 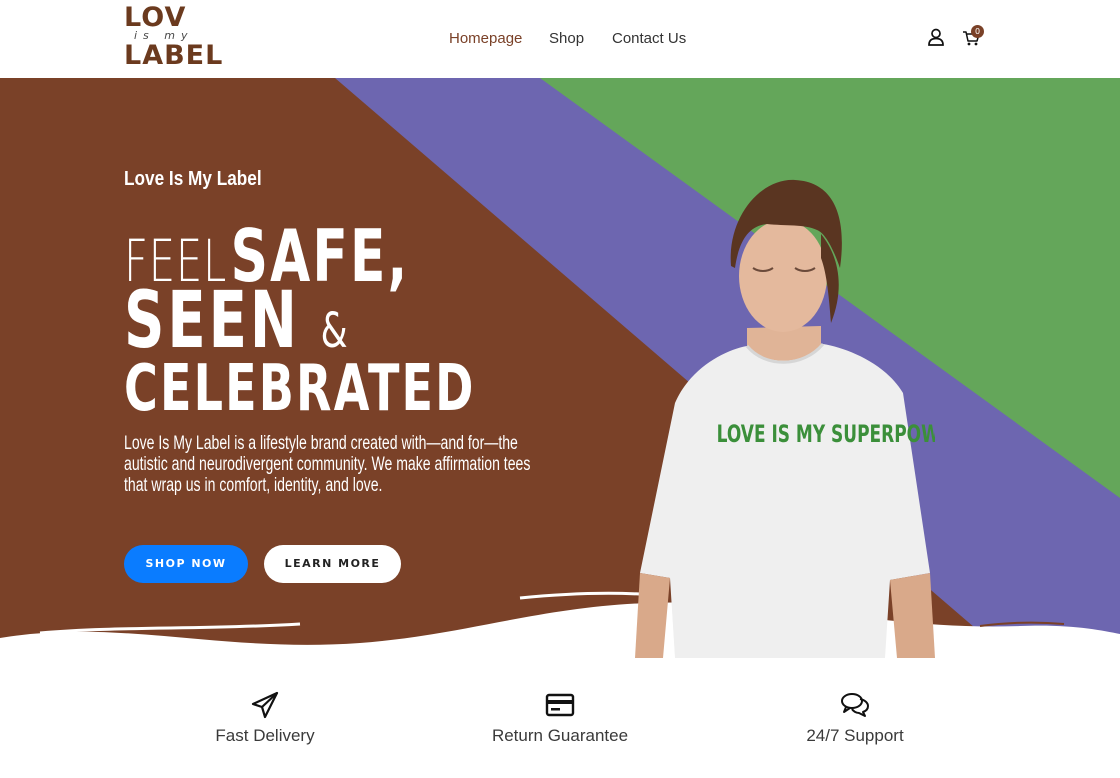 What do you see at coordinates (649, 38) in the screenshot?
I see `nav-item-contact: Contact Us` at bounding box center [649, 38].